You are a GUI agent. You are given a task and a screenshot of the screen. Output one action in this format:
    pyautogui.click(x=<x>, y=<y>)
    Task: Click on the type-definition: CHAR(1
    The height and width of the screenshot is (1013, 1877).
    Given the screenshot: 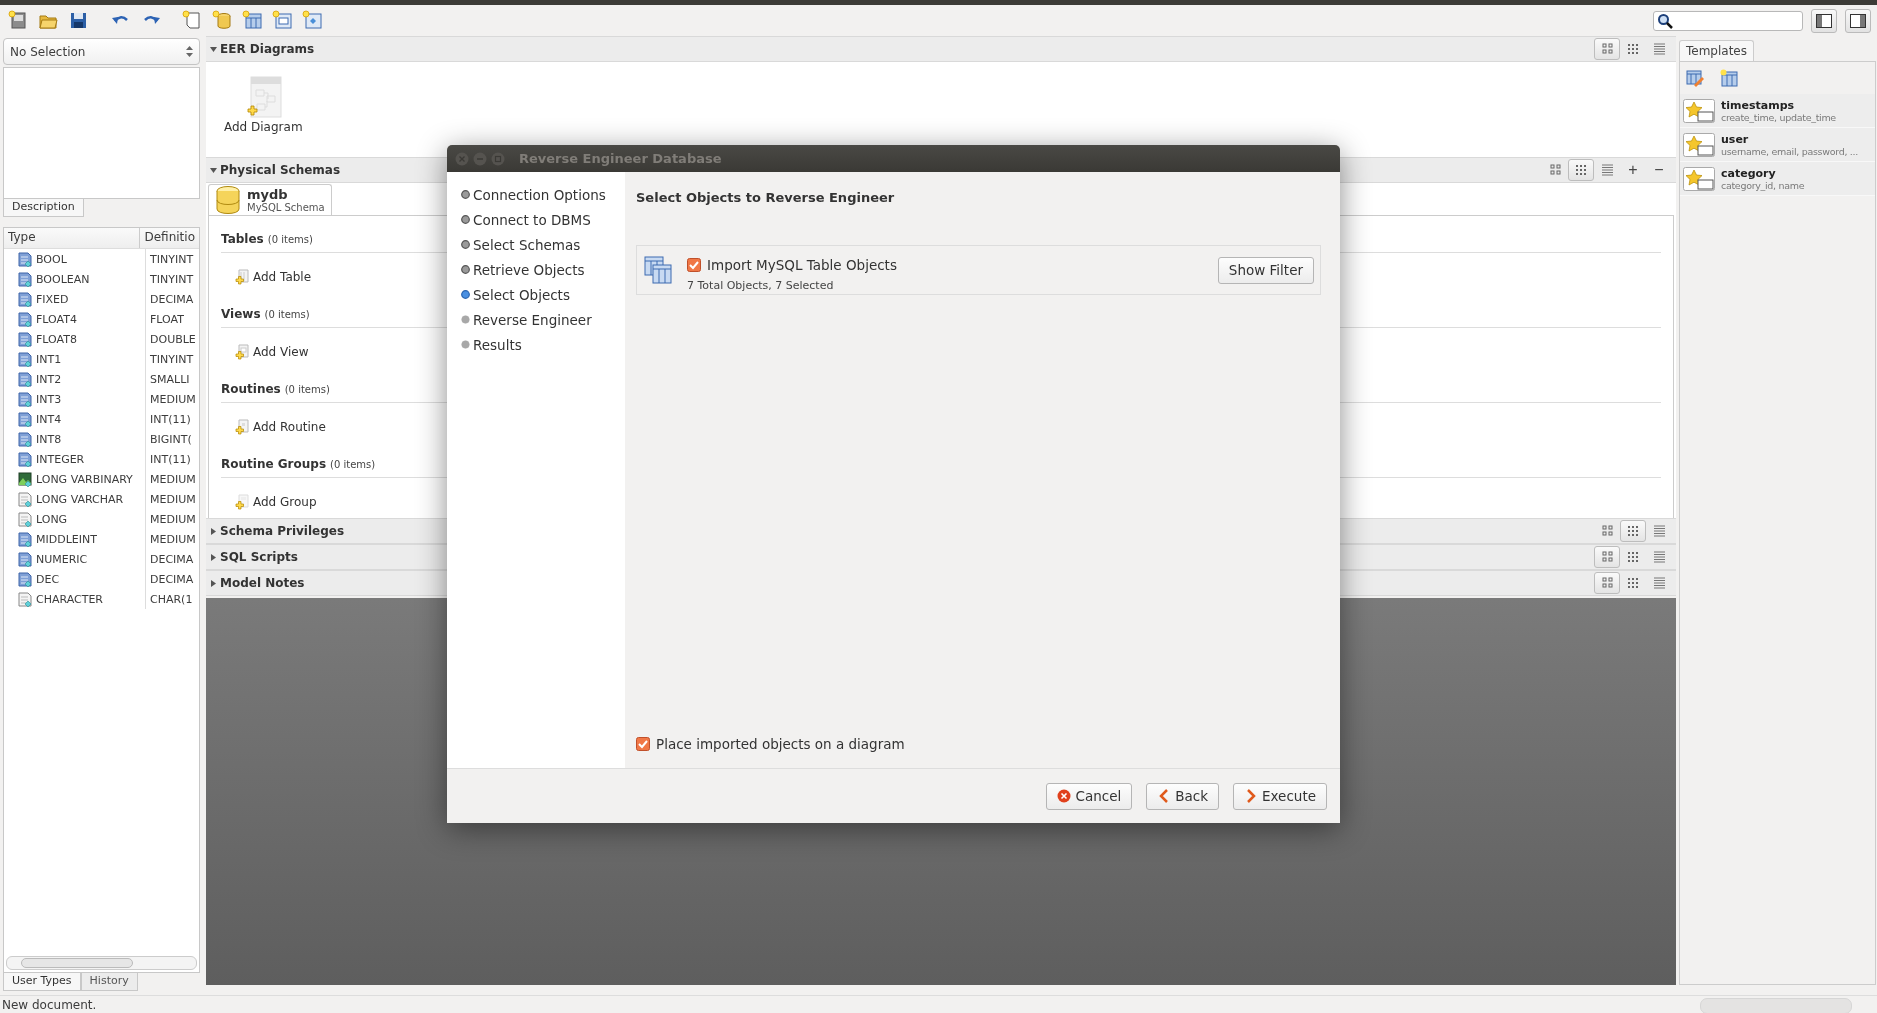 What is the action you would take?
    pyautogui.click(x=171, y=599)
    